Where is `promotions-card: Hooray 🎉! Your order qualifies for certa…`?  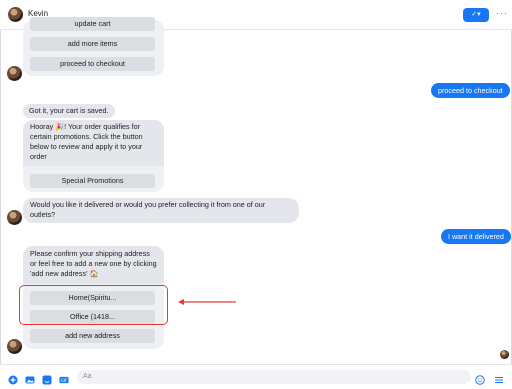
promotions-card: Hooray 🎉! Your order qualifies for certa… is located at coordinates (93, 156).